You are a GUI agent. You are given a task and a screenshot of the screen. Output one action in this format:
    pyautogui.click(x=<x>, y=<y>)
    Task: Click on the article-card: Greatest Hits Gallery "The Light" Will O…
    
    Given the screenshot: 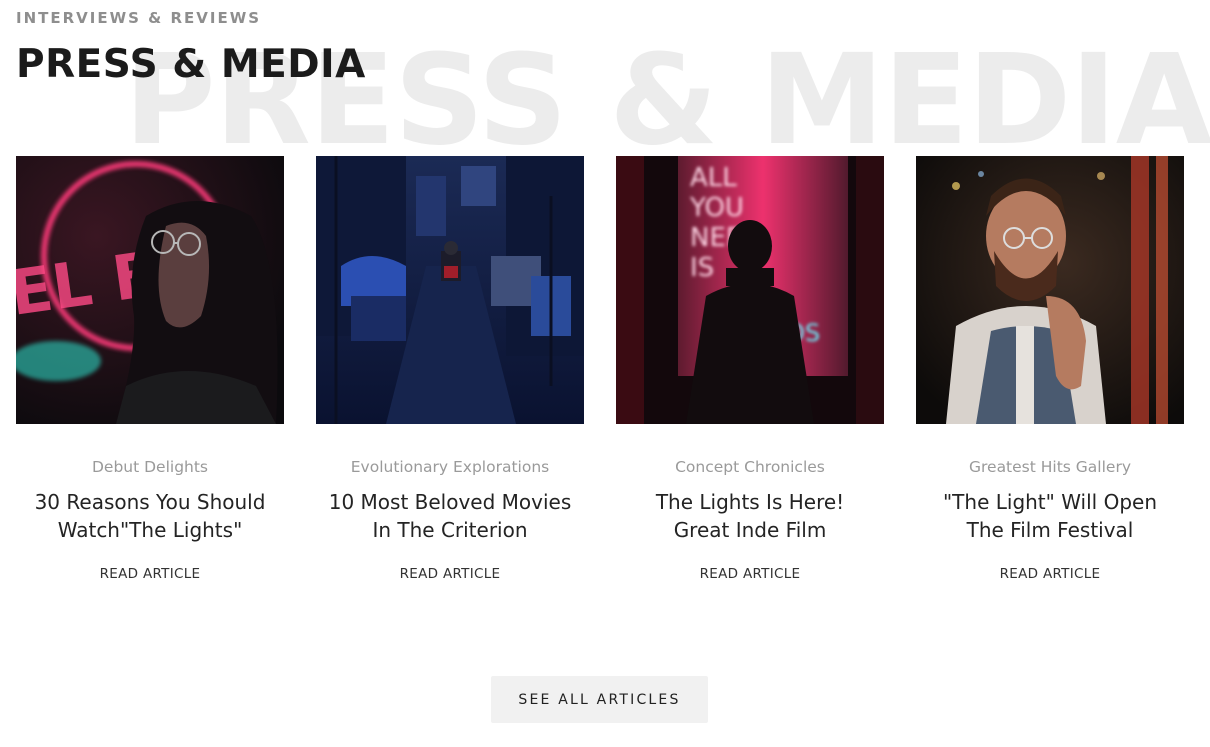 What is the action you would take?
    pyautogui.click(x=1050, y=369)
    